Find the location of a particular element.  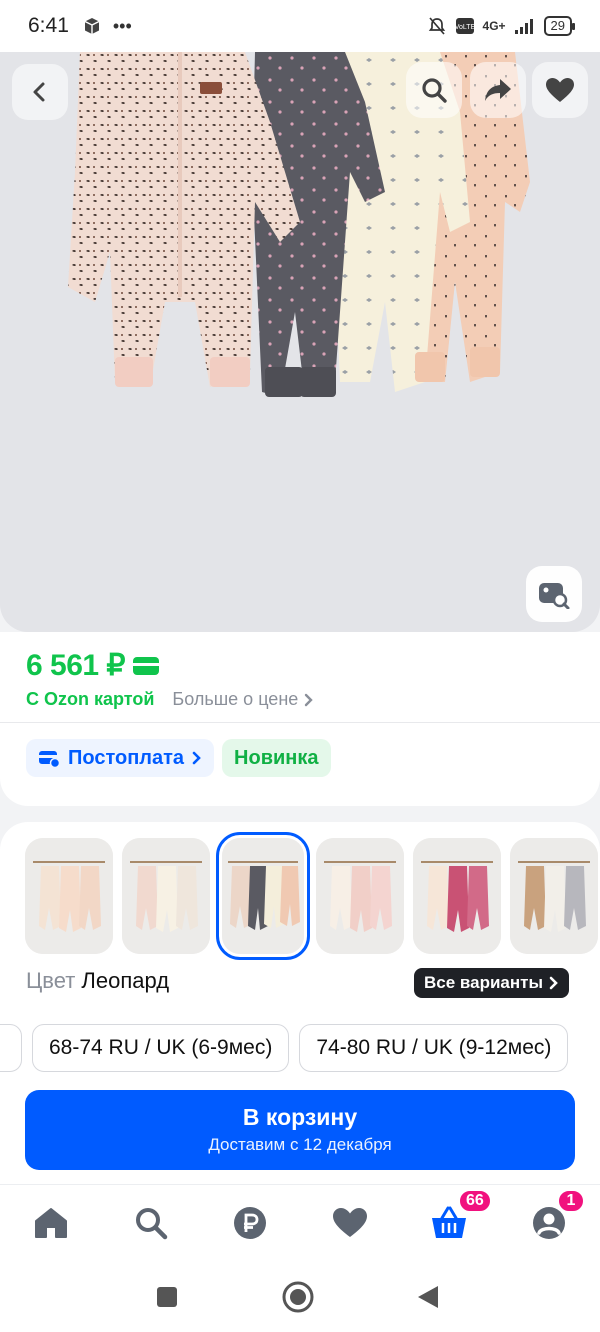

system-navigation-bar is located at coordinates (300, 1296).